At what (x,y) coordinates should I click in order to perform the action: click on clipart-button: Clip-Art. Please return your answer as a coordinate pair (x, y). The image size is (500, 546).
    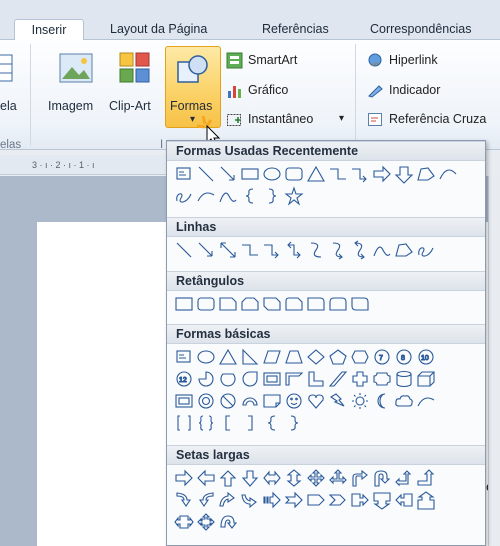
    Looking at the image, I should click on (130, 106).